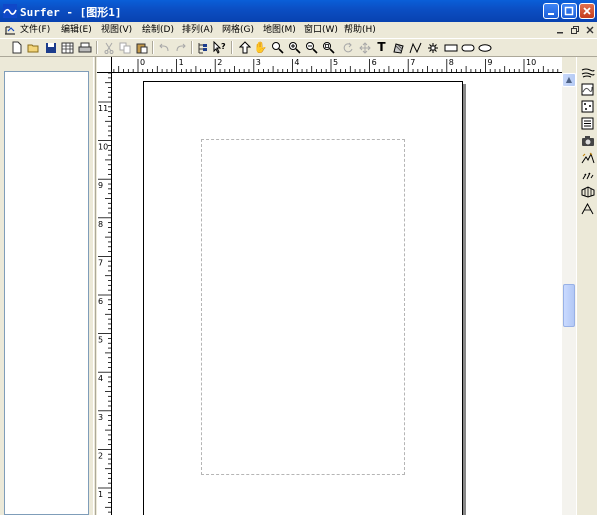 This screenshot has height=515, width=597. What do you see at coordinates (163, 47) in the screenshot?
I see `undo-icon` at bounding box center [163, 47].